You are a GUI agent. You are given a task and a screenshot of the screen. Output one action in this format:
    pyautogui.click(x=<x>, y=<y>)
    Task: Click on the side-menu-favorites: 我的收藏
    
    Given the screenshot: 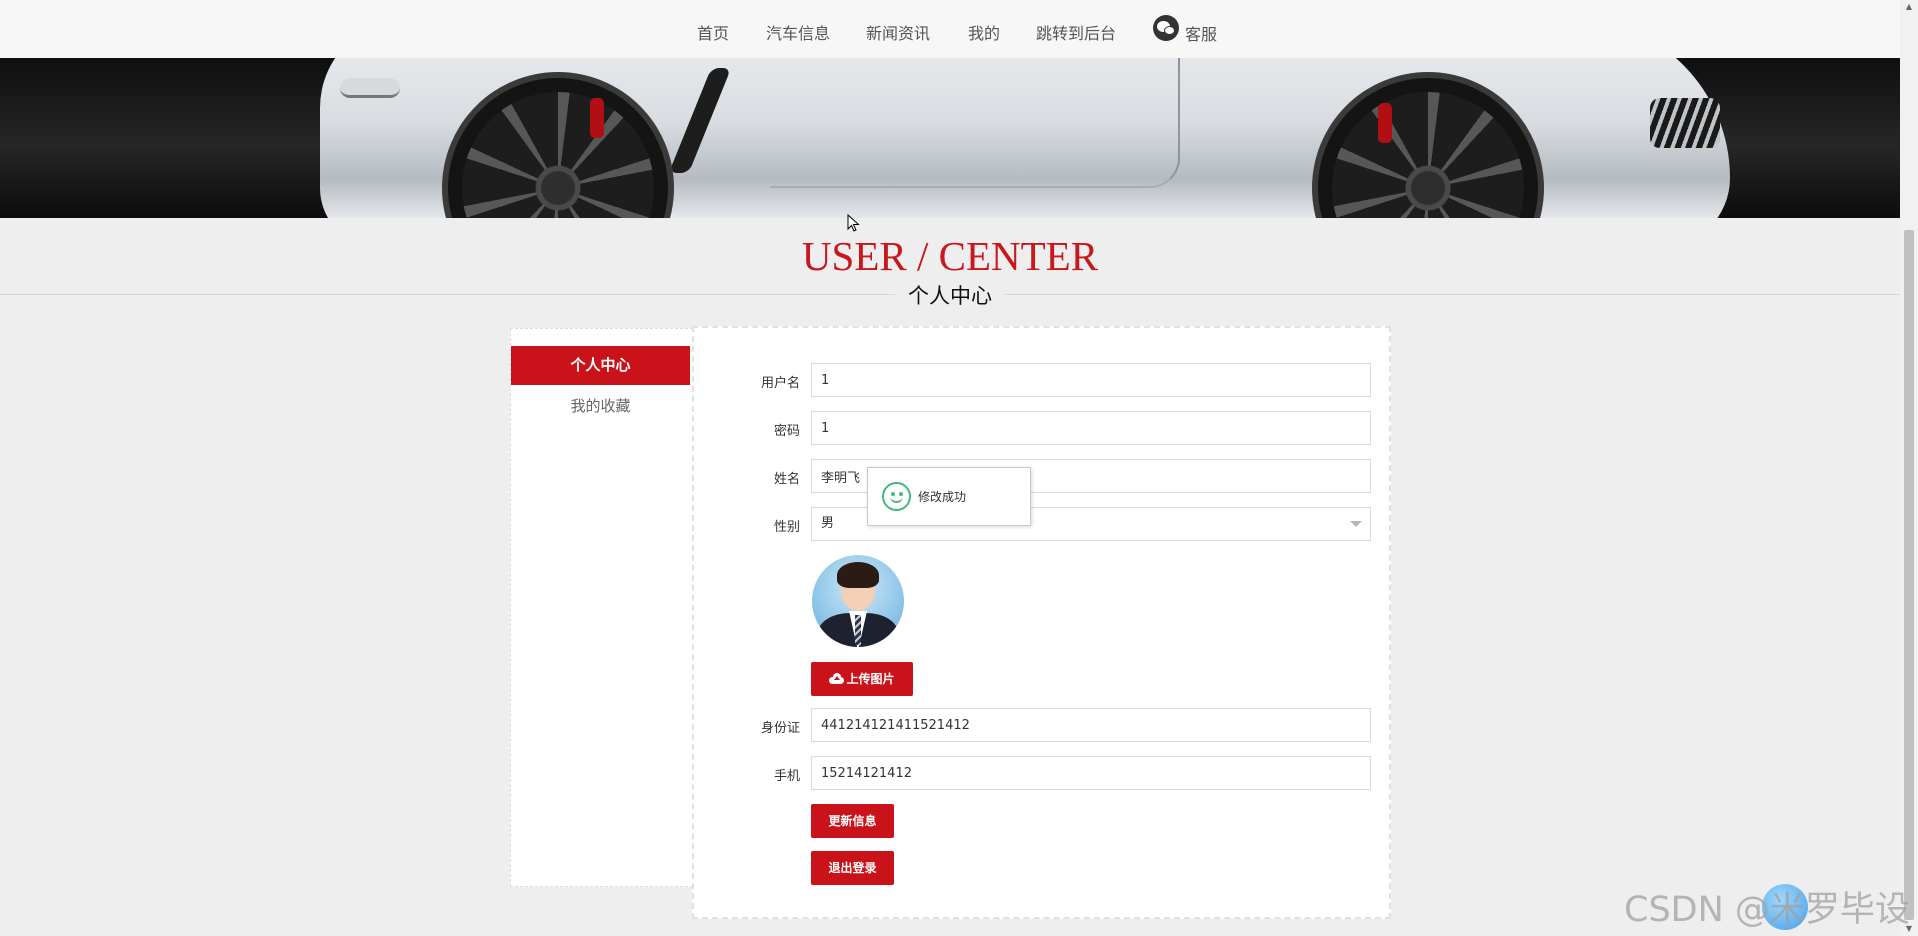 What is the action you would take?
    pyautogui.click(x=600, y=406)
    